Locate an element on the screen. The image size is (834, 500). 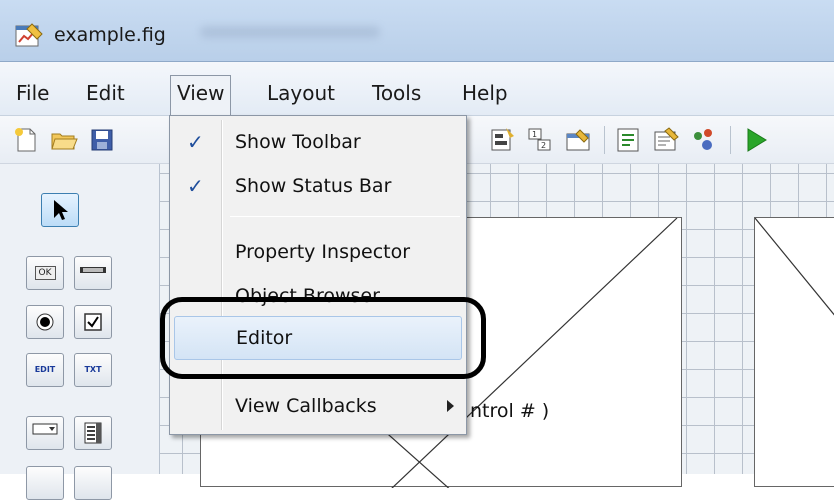
select-arrow-tool is located at coordinates (60, 210).